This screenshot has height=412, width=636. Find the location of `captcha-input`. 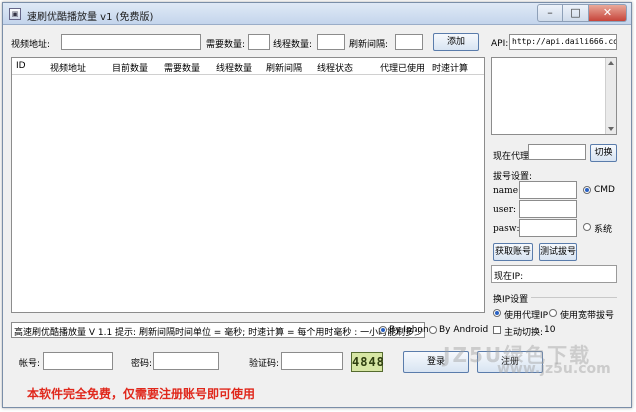

captcha-input is located at coordinates (312, 361).